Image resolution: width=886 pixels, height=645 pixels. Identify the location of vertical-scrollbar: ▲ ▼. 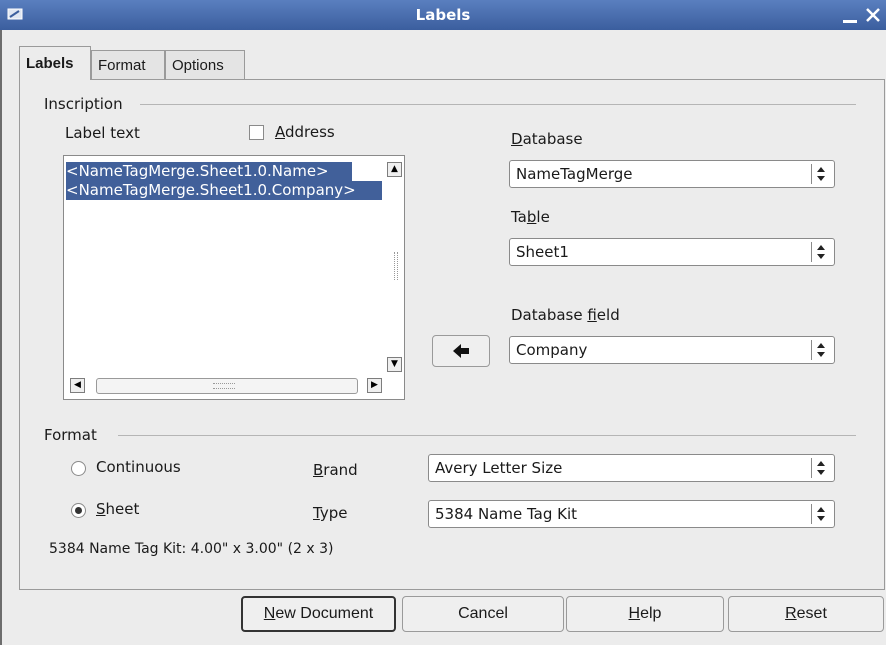
(394, 267).